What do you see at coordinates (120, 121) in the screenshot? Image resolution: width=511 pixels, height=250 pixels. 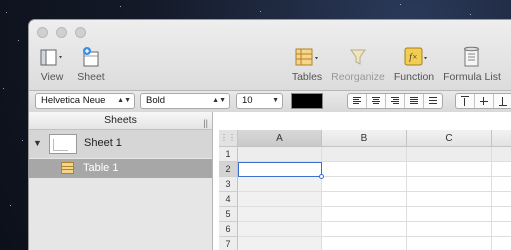 I see `sheets-header: Sheets ||` at bounding box center [120, 121].